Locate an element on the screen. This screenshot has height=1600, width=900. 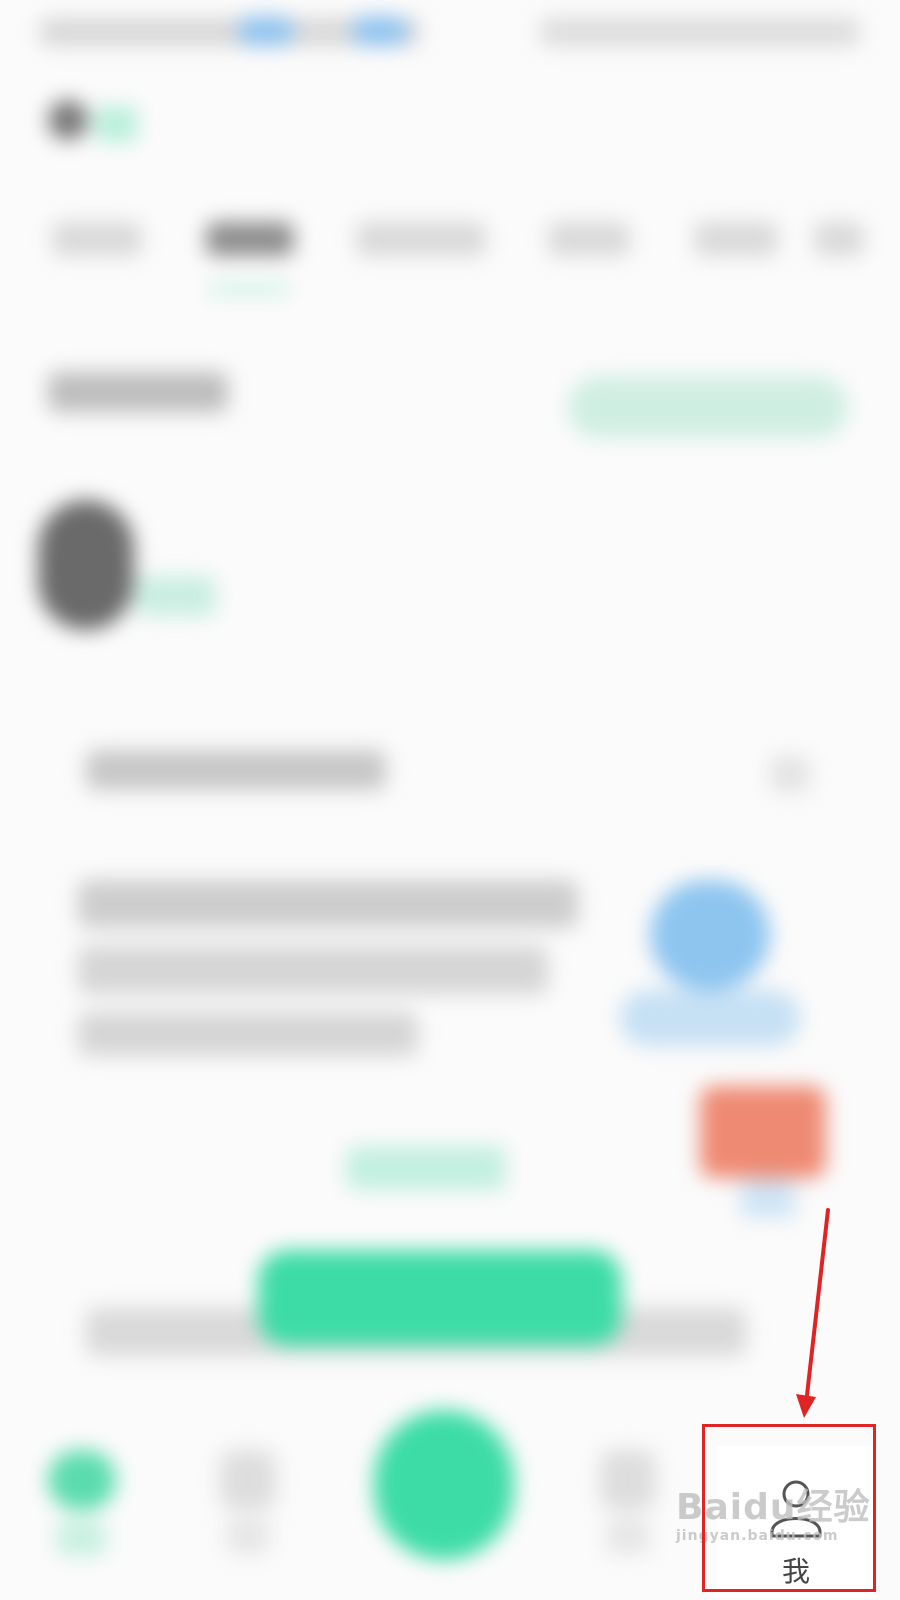
tab-underline is located at coordinates (249, 289).